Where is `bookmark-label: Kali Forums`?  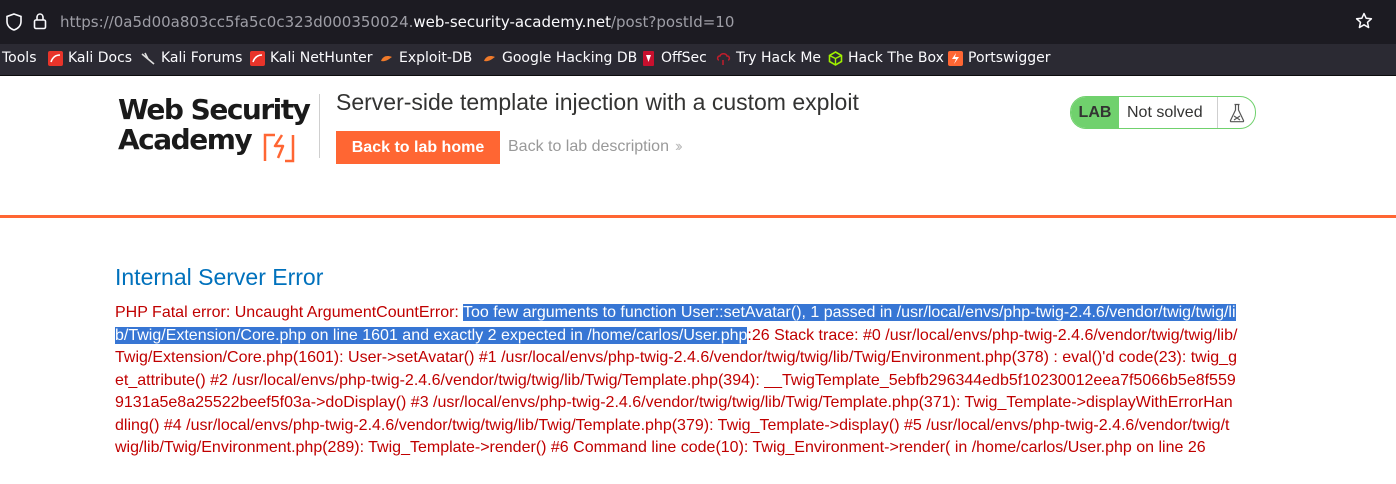 bookmark-label: Kali Forums is located at coordinates (202, 58).